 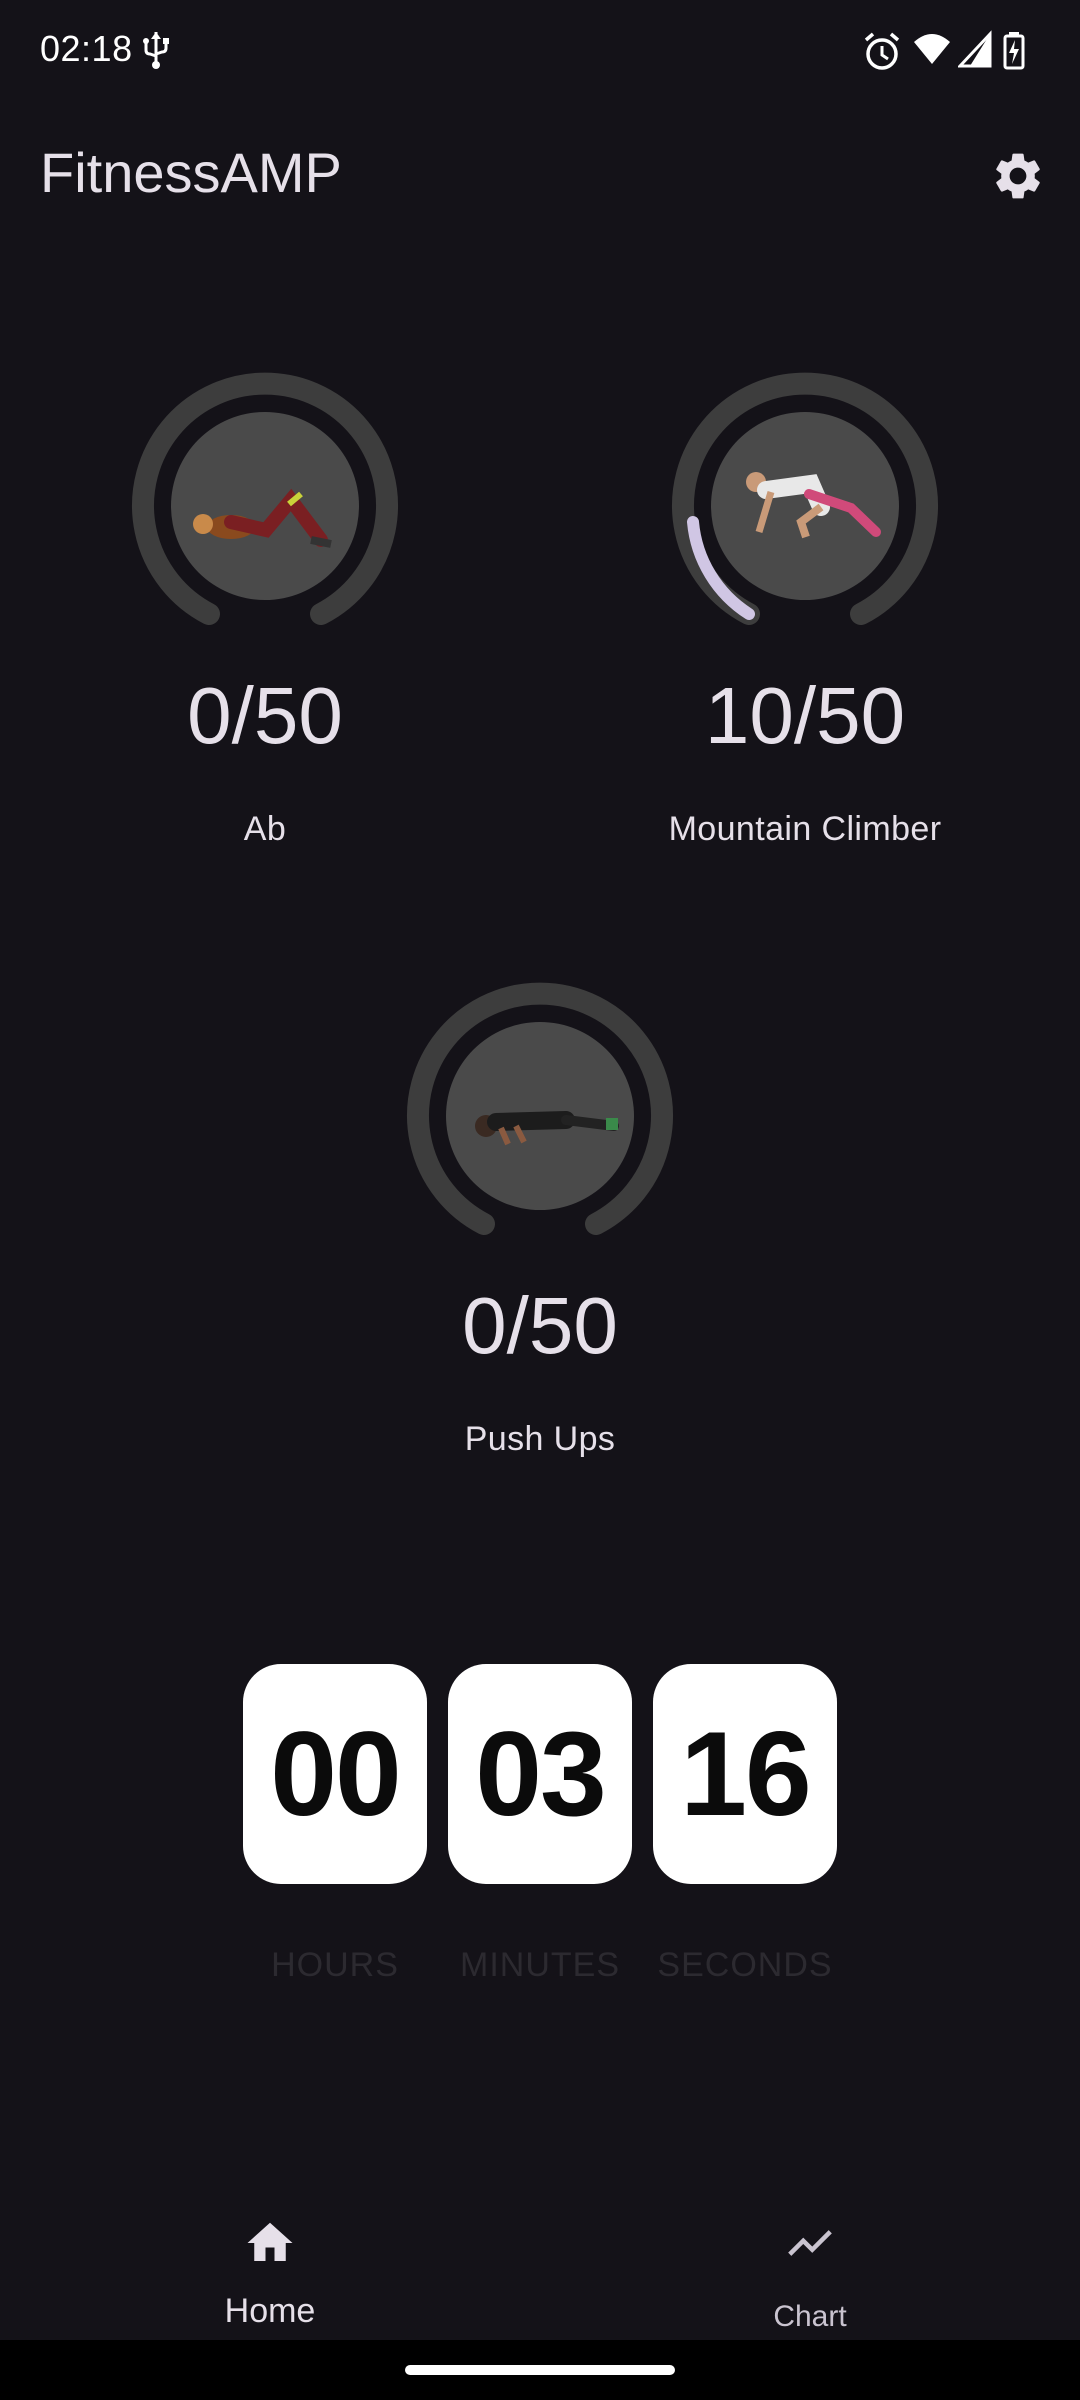 I want to click on seconds-label: SECONDS, so click(x=745, y=1965).